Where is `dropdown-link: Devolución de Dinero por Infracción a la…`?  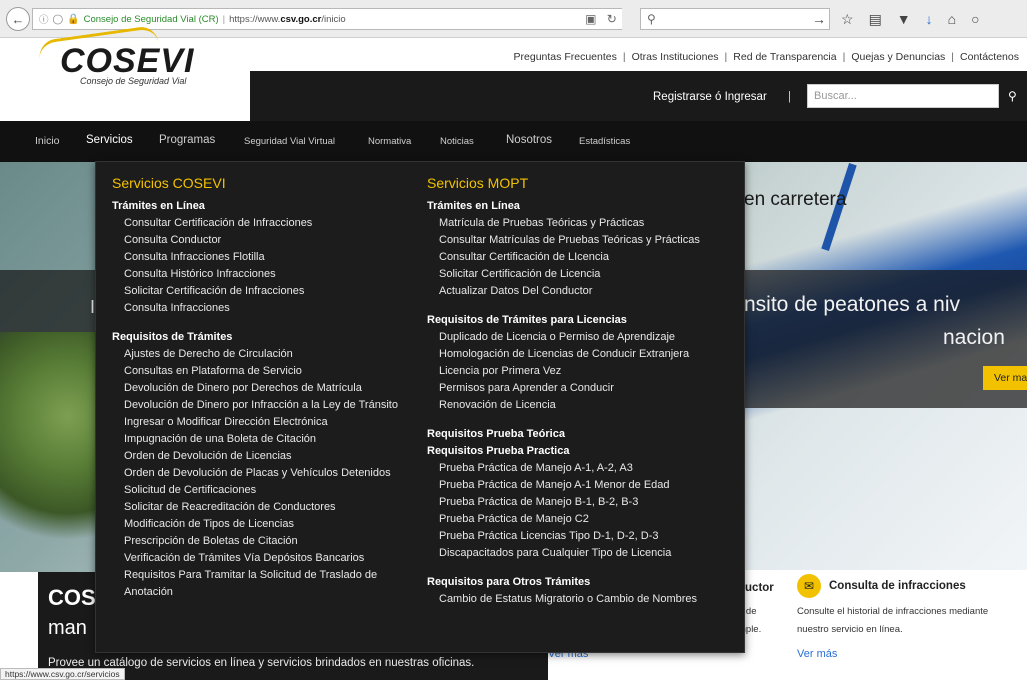
dropdown-link: Devolución de Dinero por Infracción a la… is located at coordinates (262, 405).